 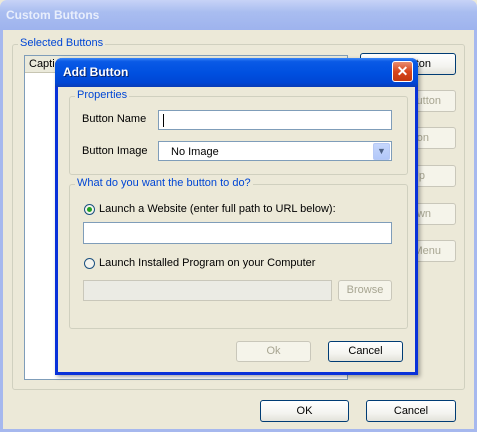 I want to click on outer-title-bar: Custom Buttons, so click(x=238, y=15).